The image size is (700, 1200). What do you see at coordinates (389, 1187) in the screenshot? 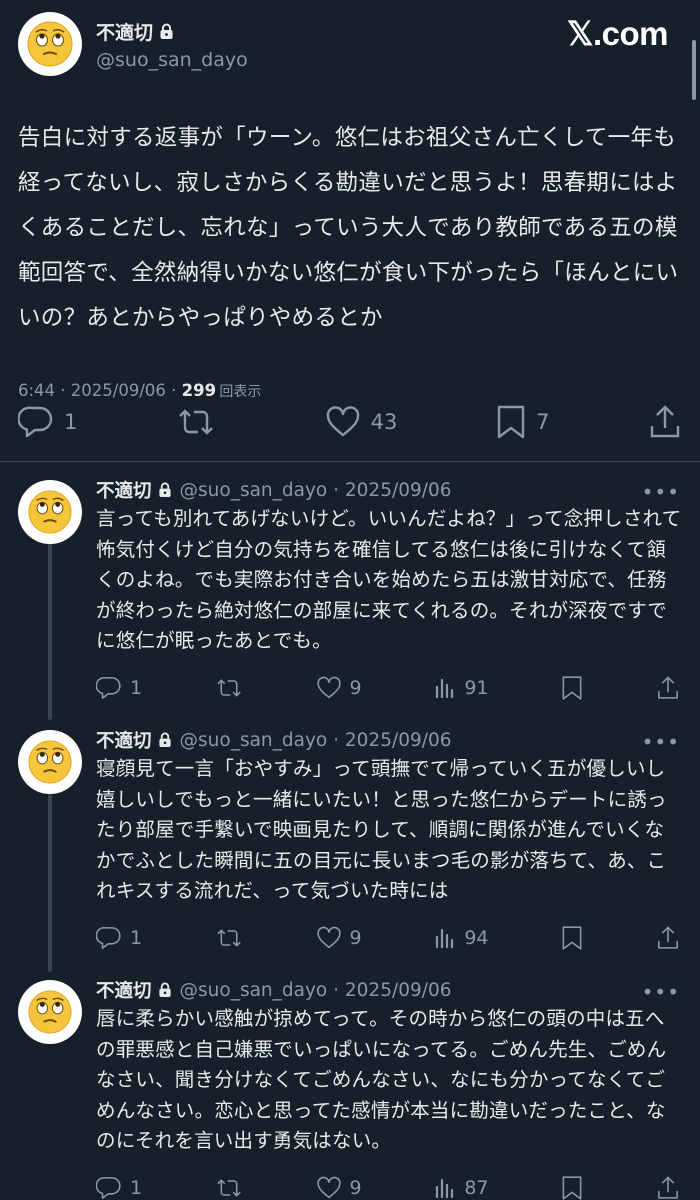
I see `reply-actions: 1 9 87` at bounding box center [389, 1187].